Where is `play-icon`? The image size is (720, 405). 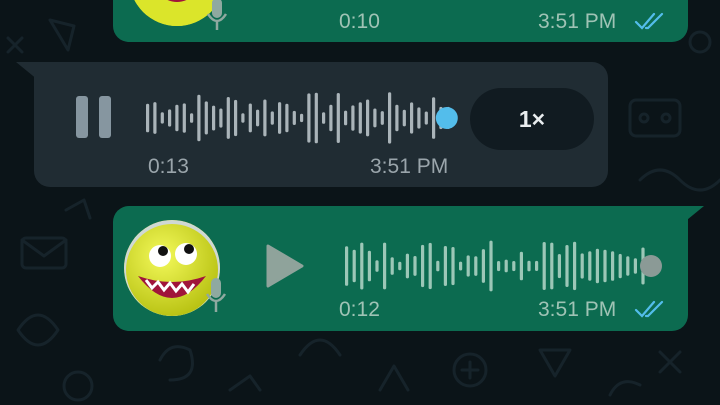 play-icon is located at coordinates (285, 266).